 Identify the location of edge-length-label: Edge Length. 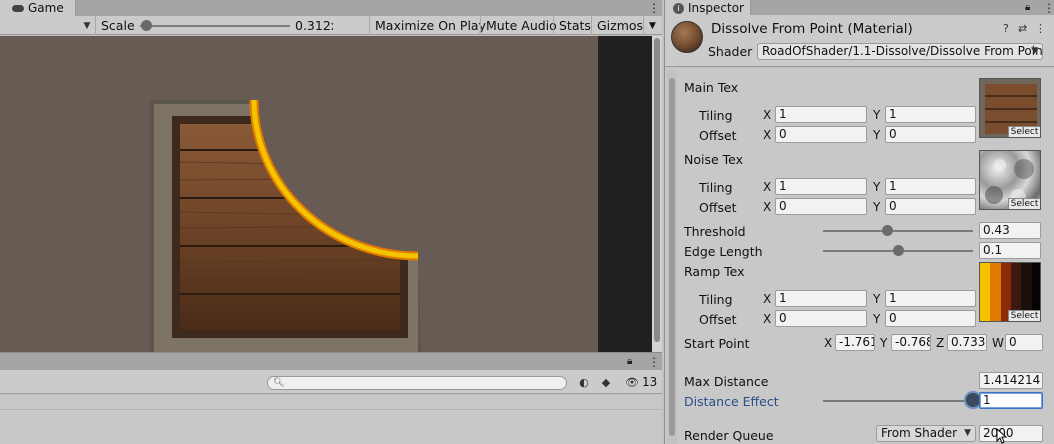
(723, 251).